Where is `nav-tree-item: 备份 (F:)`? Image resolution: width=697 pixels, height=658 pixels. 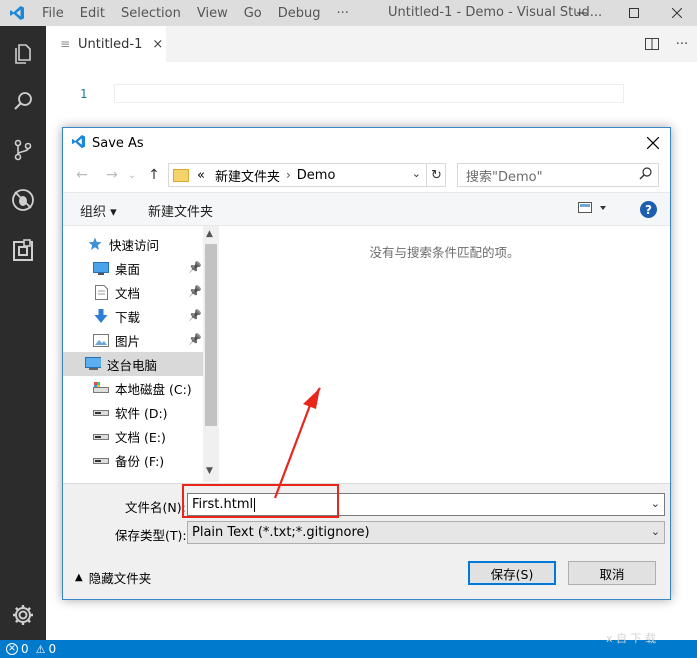
nav-tree-item: 备份 (F:) is located at coordinates (128, 460).